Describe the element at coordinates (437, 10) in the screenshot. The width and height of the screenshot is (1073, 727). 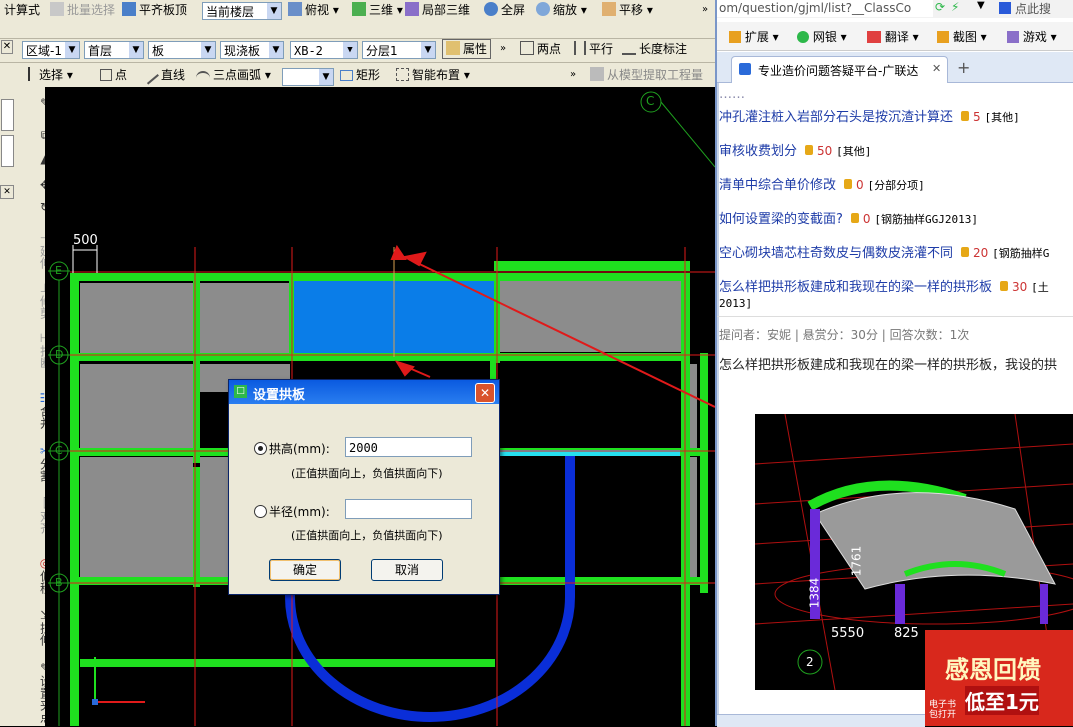
I see `partial-3d-button: 局部三维` at that location.